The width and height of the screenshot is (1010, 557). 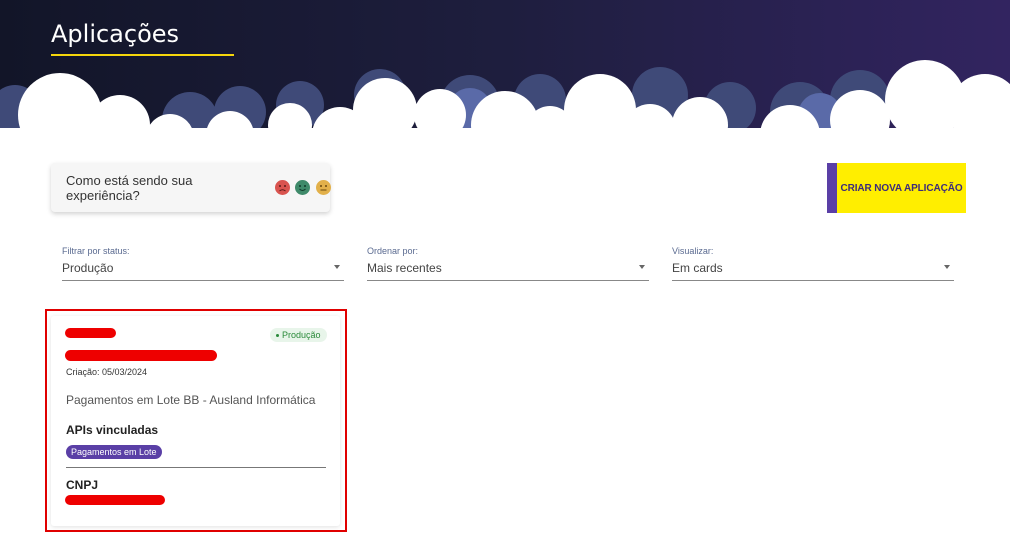 I want to click on status-badge-label: Produção, so click(x=301, y=335).